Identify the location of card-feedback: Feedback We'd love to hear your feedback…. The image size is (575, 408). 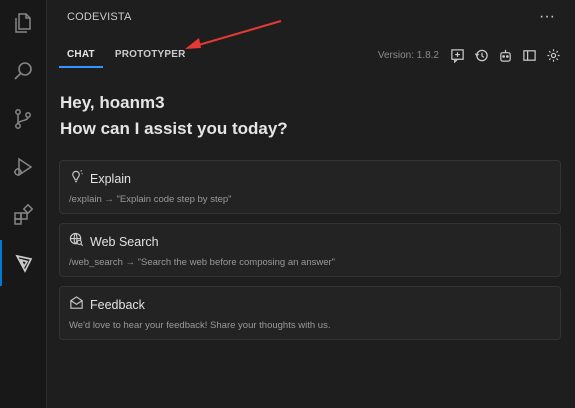
(310, 313).